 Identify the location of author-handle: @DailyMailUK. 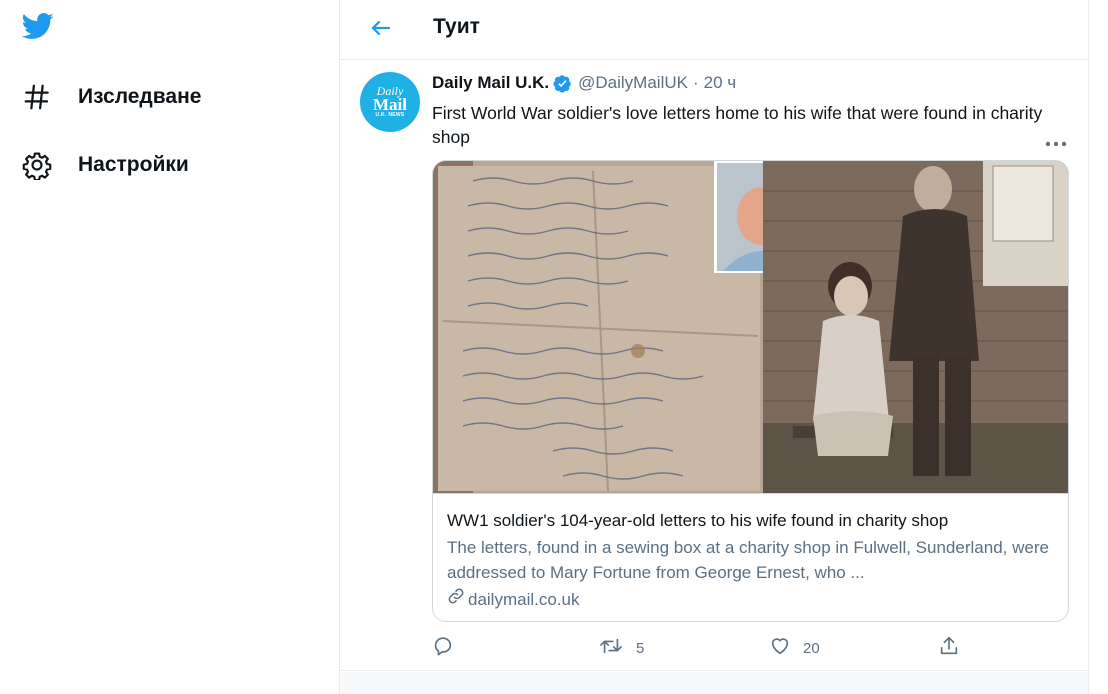
(633, 83).